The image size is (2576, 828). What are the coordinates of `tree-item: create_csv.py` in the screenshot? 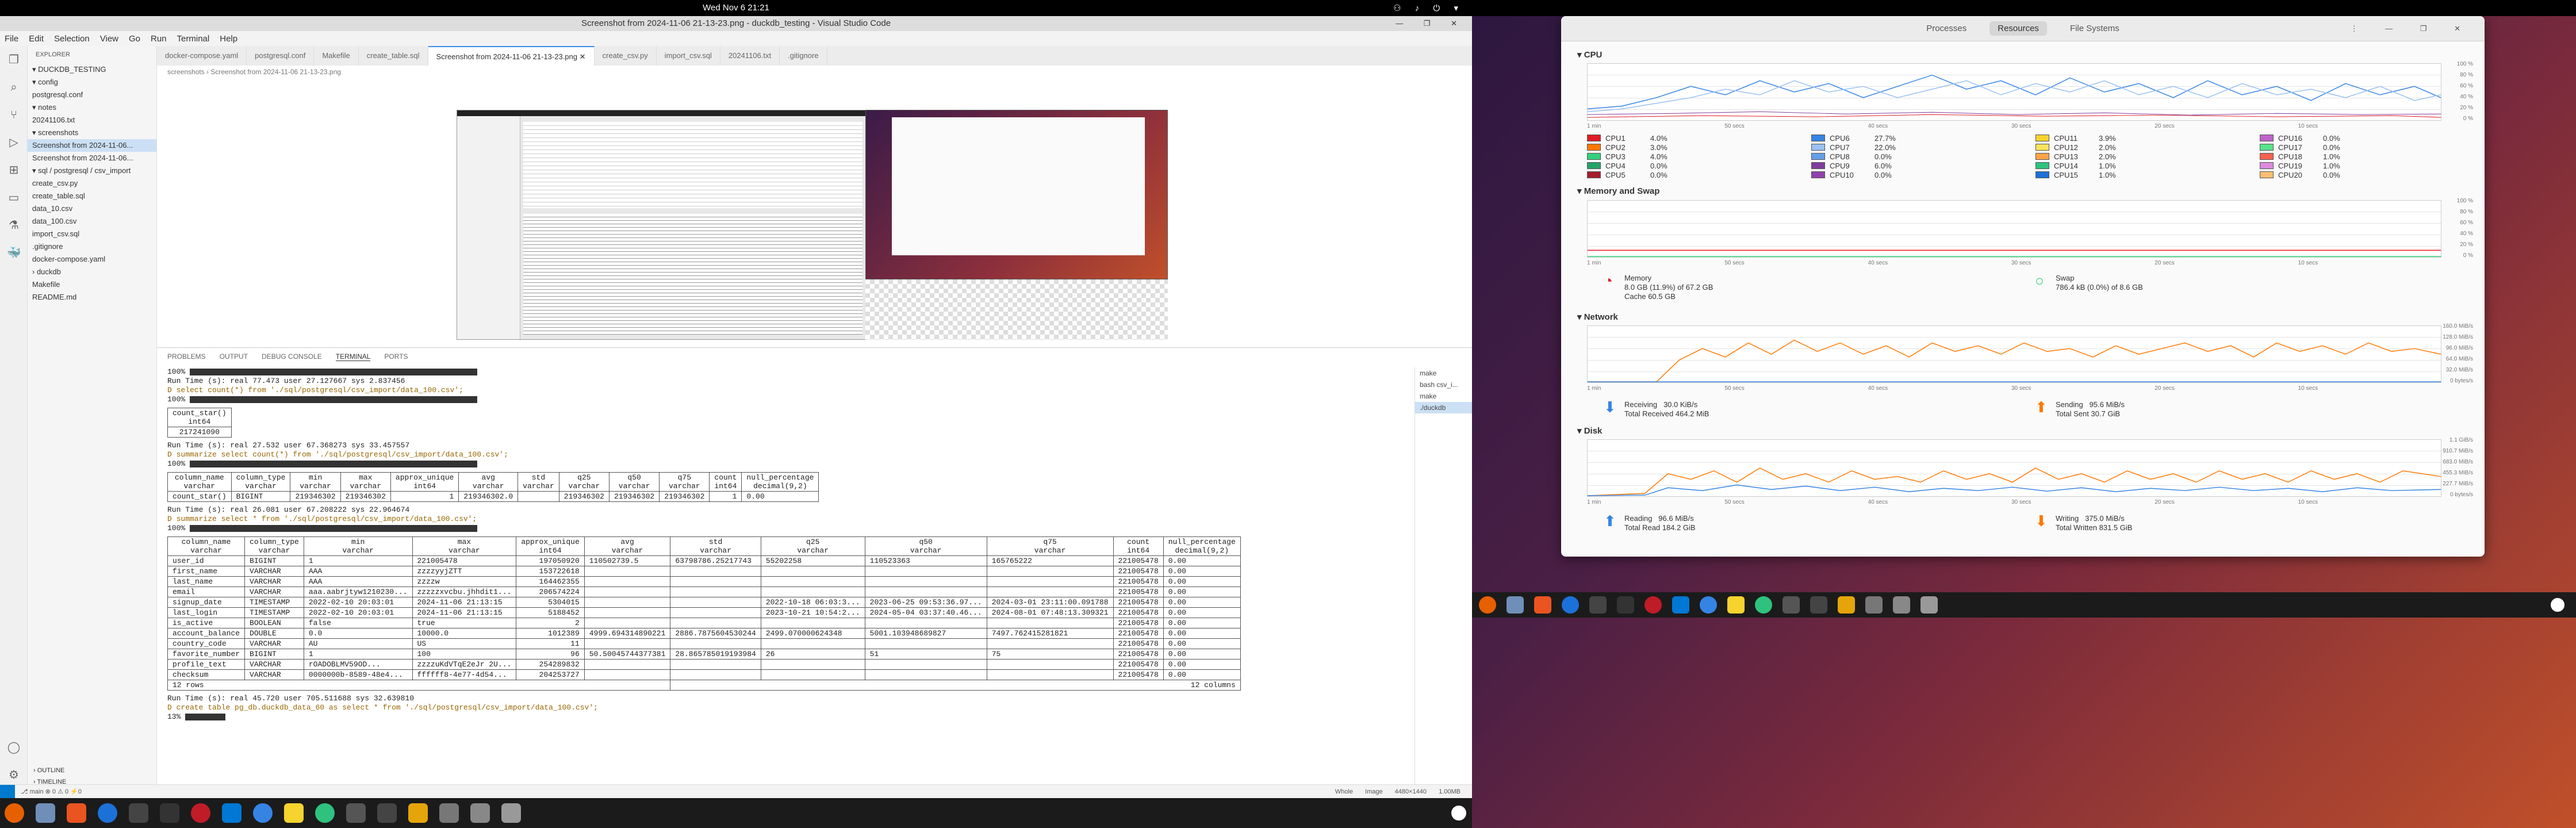 It's located at (92, 183).